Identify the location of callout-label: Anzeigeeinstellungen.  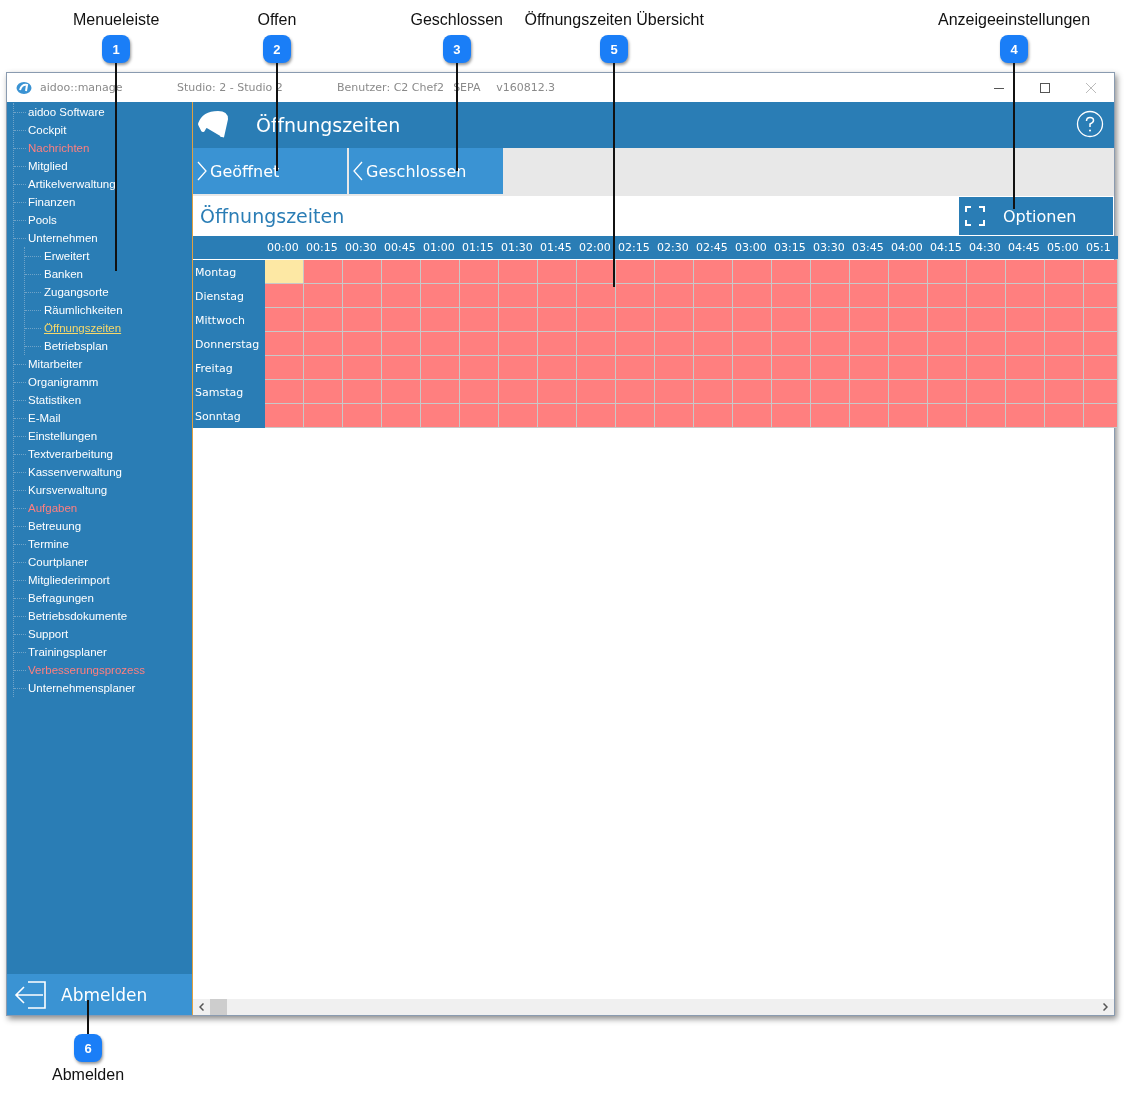
(1014, 20).